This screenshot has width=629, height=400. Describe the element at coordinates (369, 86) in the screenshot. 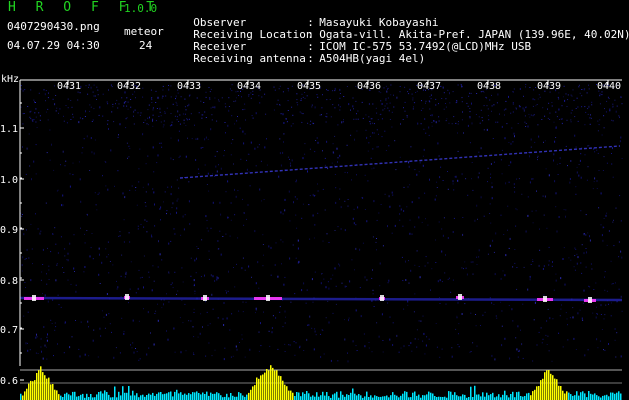

I see `x-tick-label: 0436` at that location.